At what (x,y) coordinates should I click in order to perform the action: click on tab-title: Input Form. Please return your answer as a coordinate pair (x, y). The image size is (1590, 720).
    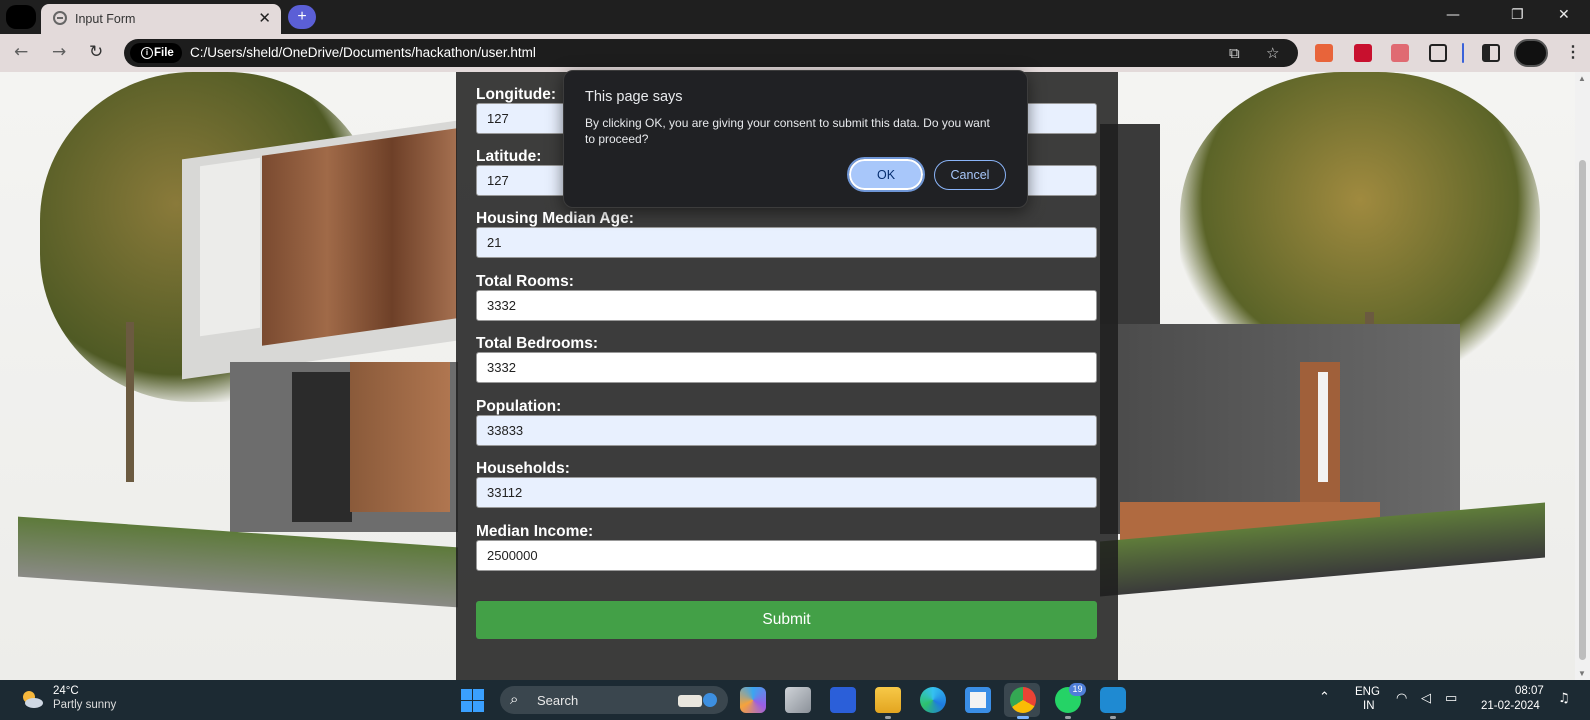
    Looking at the image, I should click on (105, 19).